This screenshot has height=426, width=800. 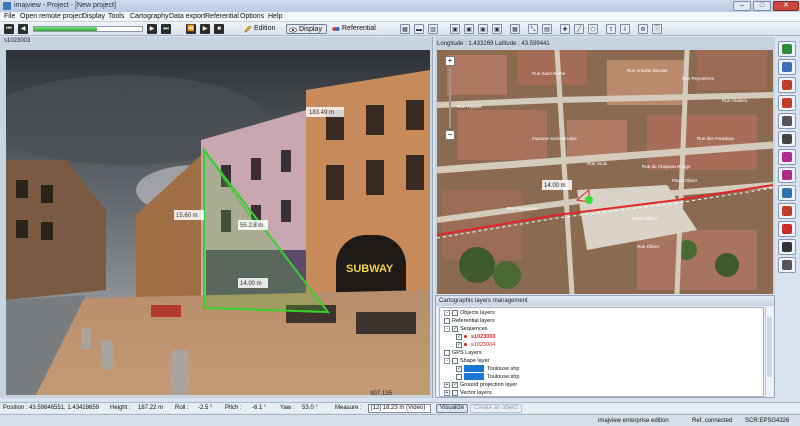 I want to click on map-tool-icon: ▤, so click(x=547, y=29).